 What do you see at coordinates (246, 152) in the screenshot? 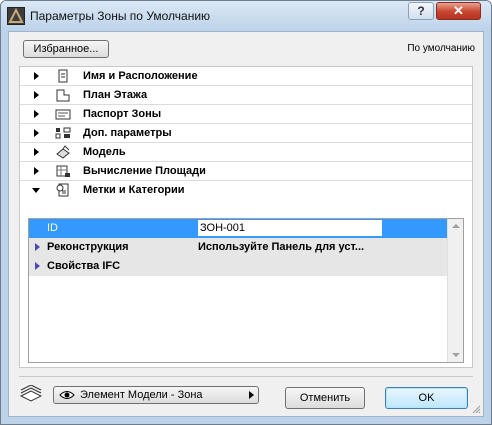
I see `section-model: Модель` at bounding box center [246, 152].